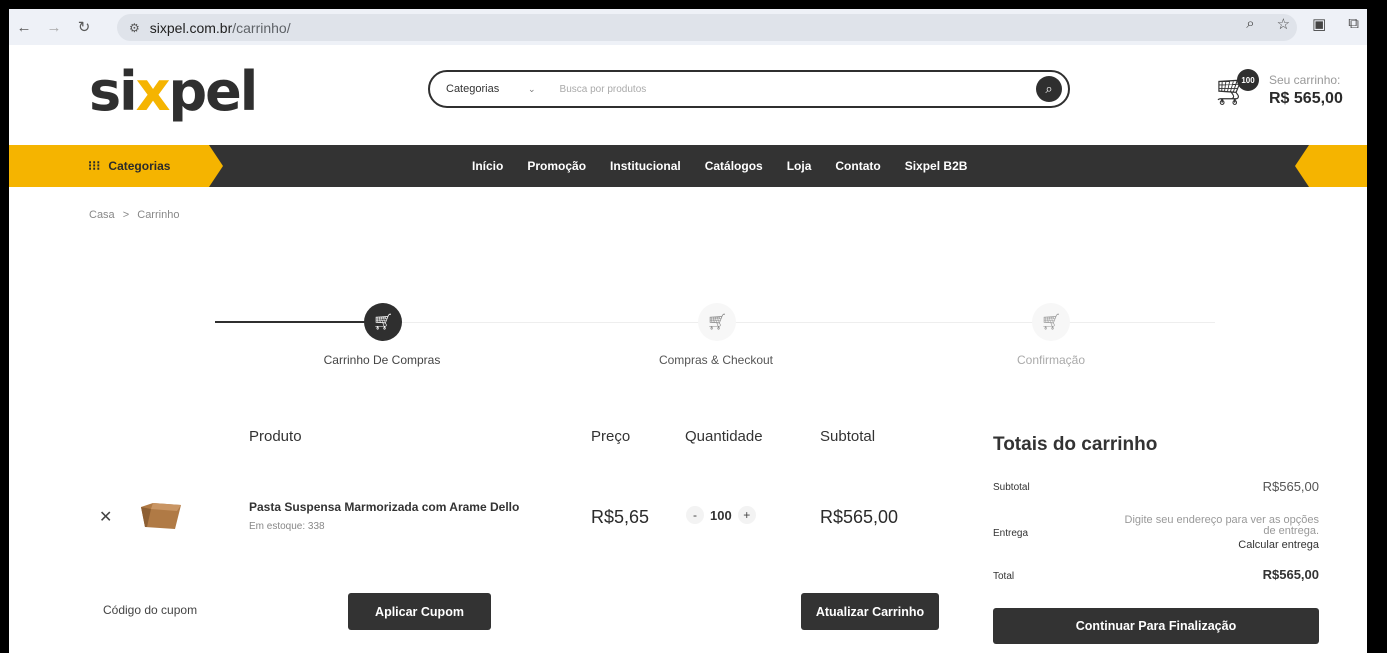 The width and height of the screenshot is (1387, 653). Describe the element at coordinates (645, 166) in the screenshot. I see `nav-link-institucional: Institucional` at that location.